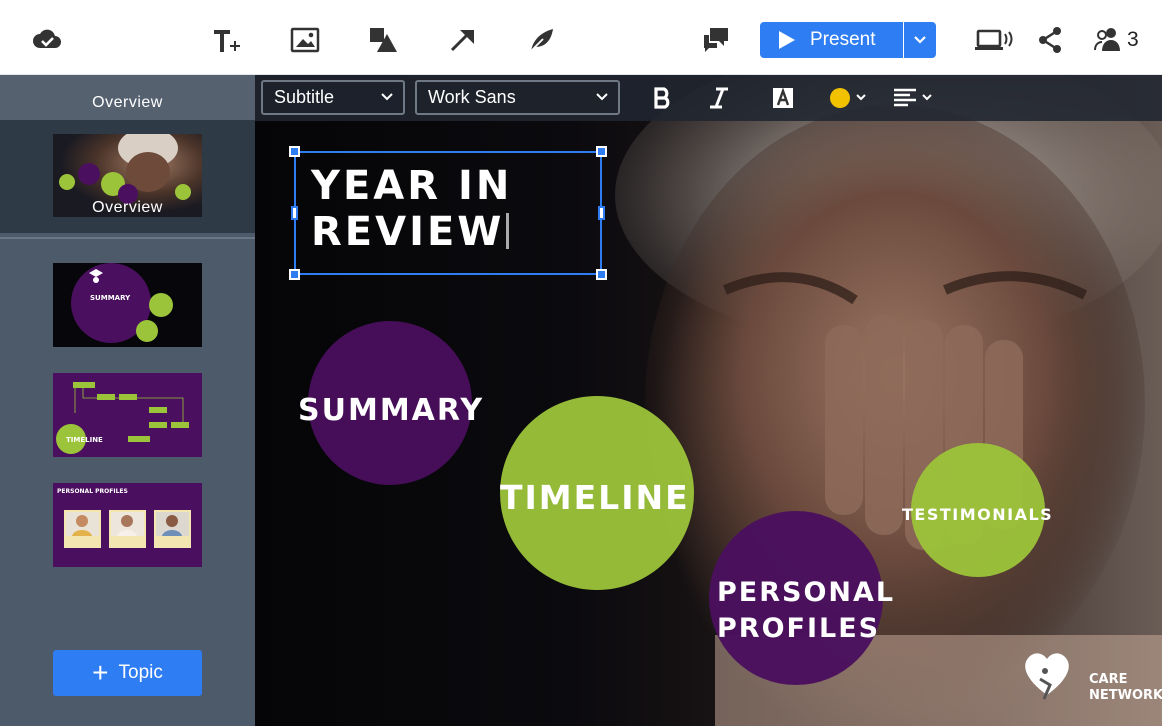 The width and height of the screenshot is (1162, 726). Describe the element at coordinates (1108, 679) in the screenshot. I see `brand-line-1: CARE` at that location.